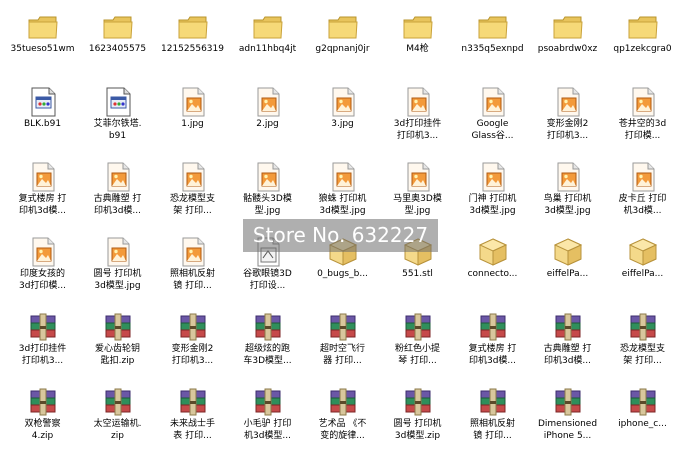  I want to click on file-item: qp1zekcgra0, so click(642, 40).